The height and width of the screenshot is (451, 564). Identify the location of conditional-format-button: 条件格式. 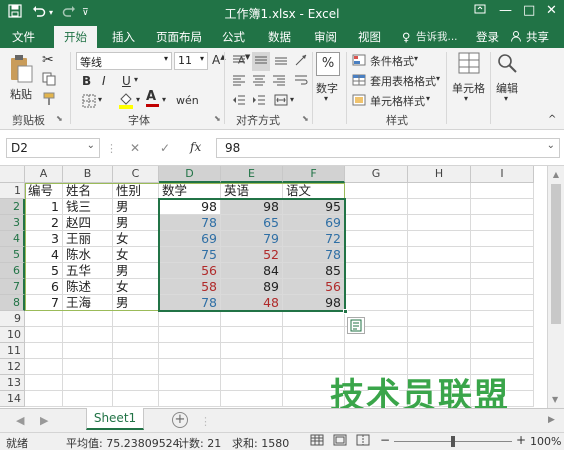
(392, 61).